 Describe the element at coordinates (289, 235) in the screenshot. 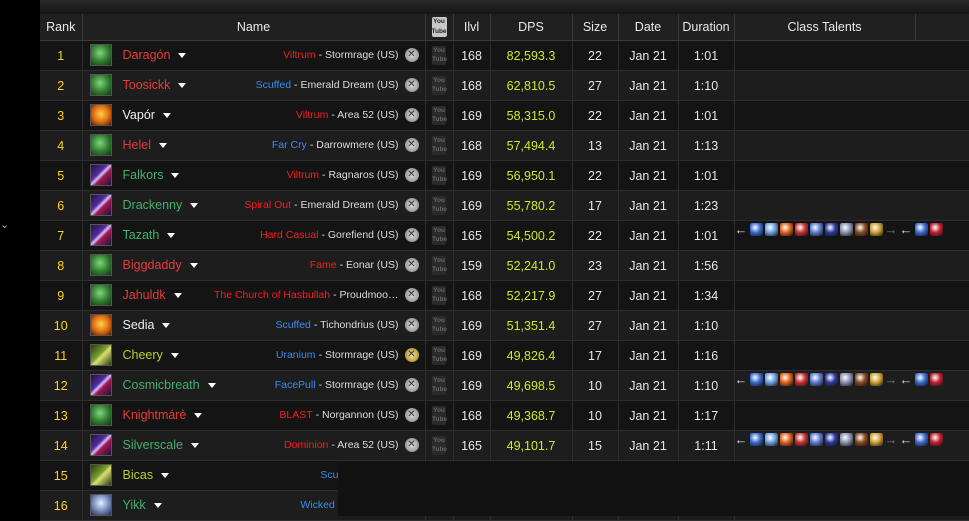

I see `guild-name: Hard Casual` at that location.